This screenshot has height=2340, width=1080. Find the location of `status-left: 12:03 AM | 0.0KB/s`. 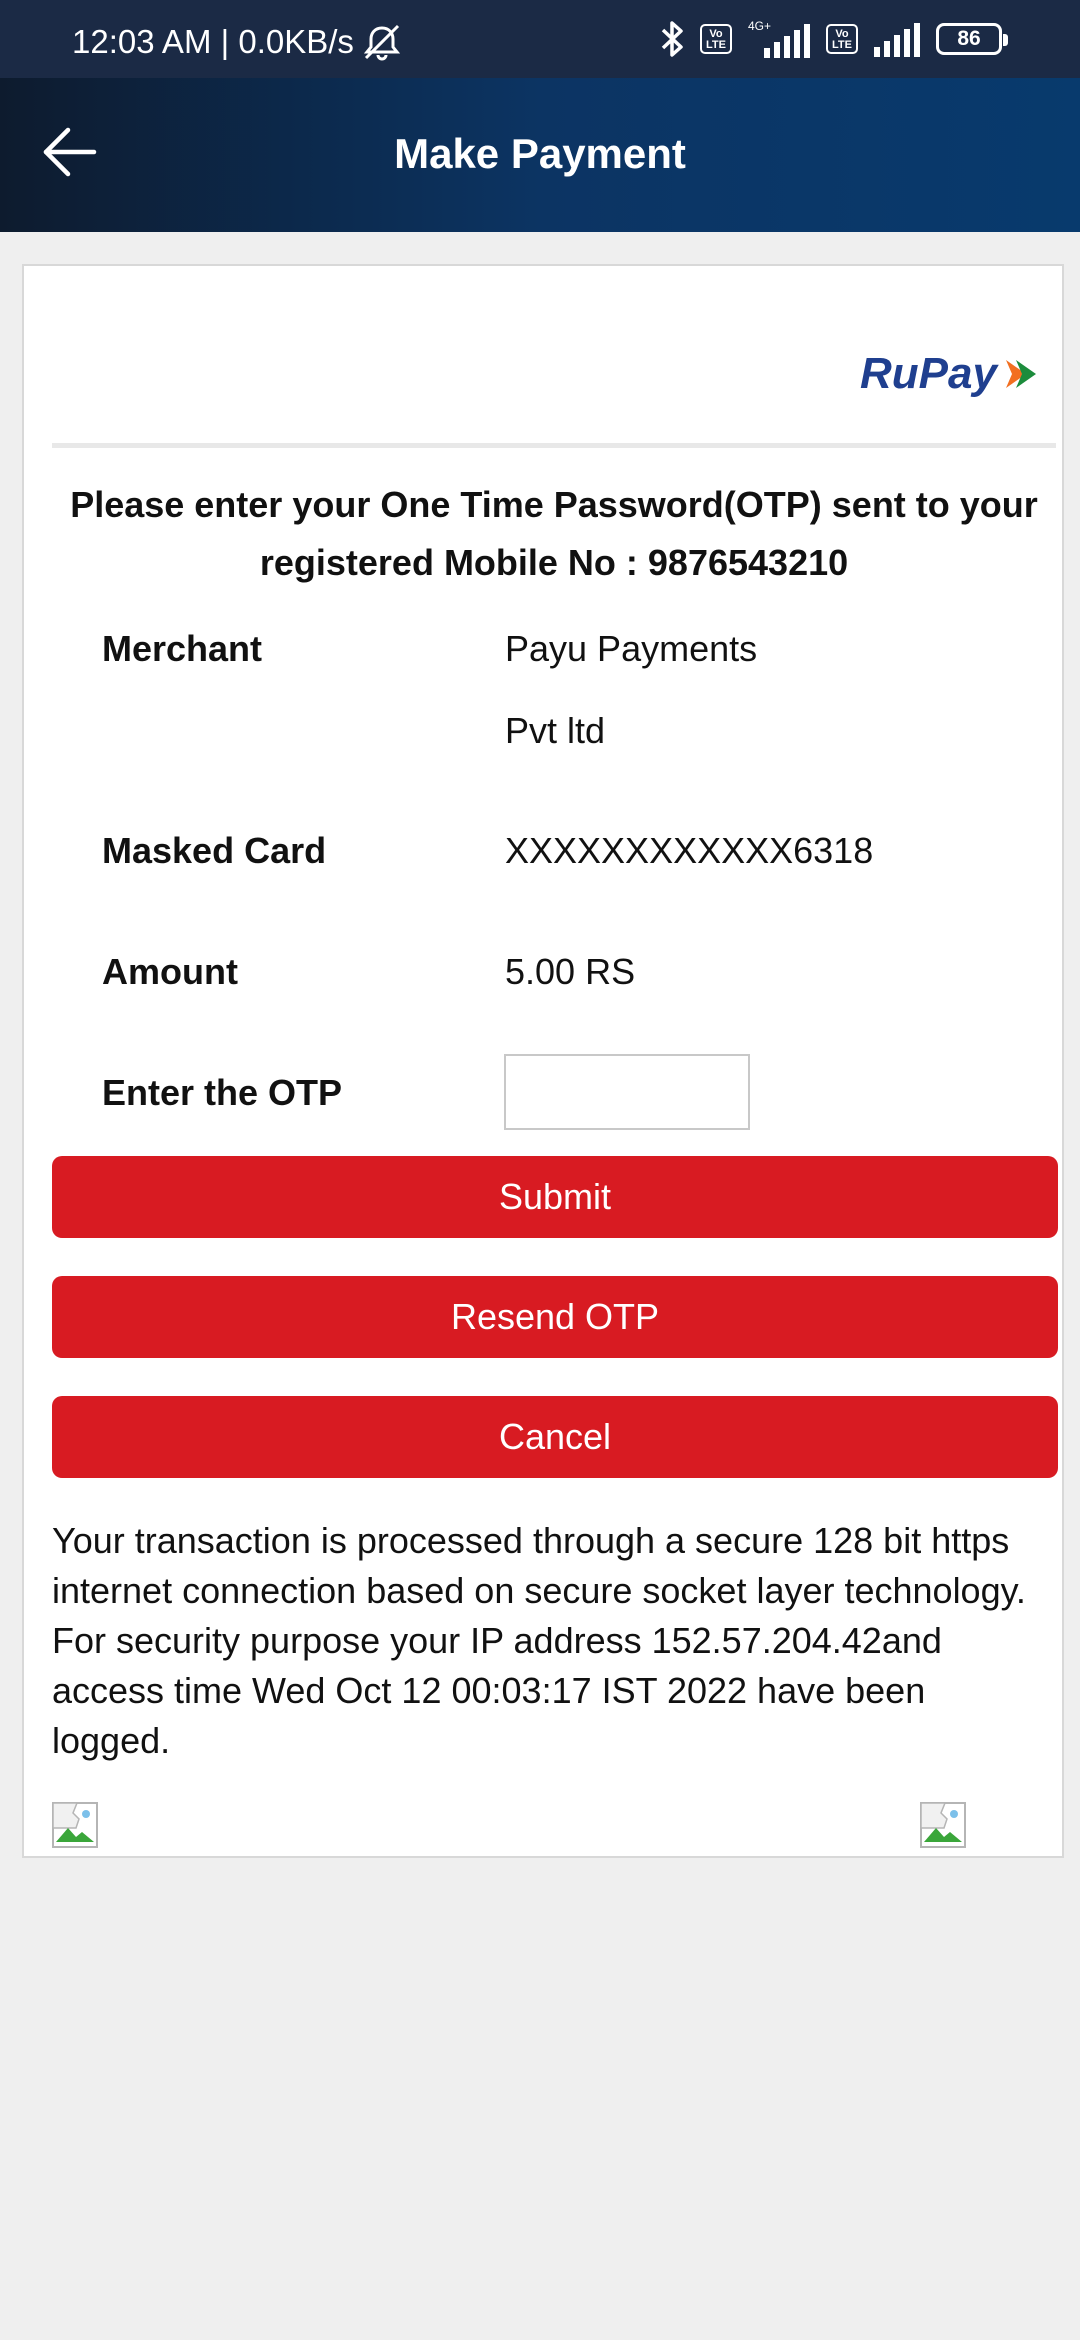

status-left: 12:03 AM | 0.0KB/s is located at coordinates (238, 42).